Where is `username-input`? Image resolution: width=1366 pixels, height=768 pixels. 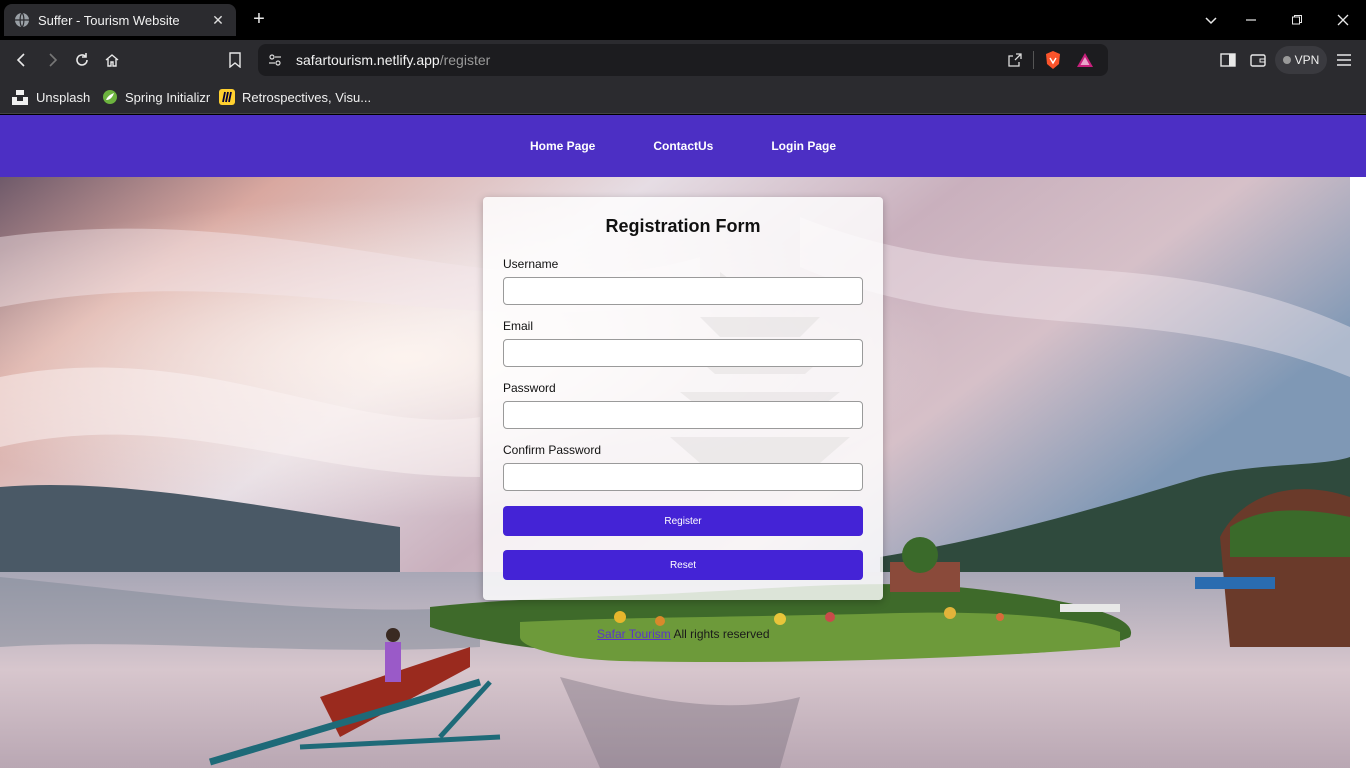
username-input is located at coordinates (683, 291).